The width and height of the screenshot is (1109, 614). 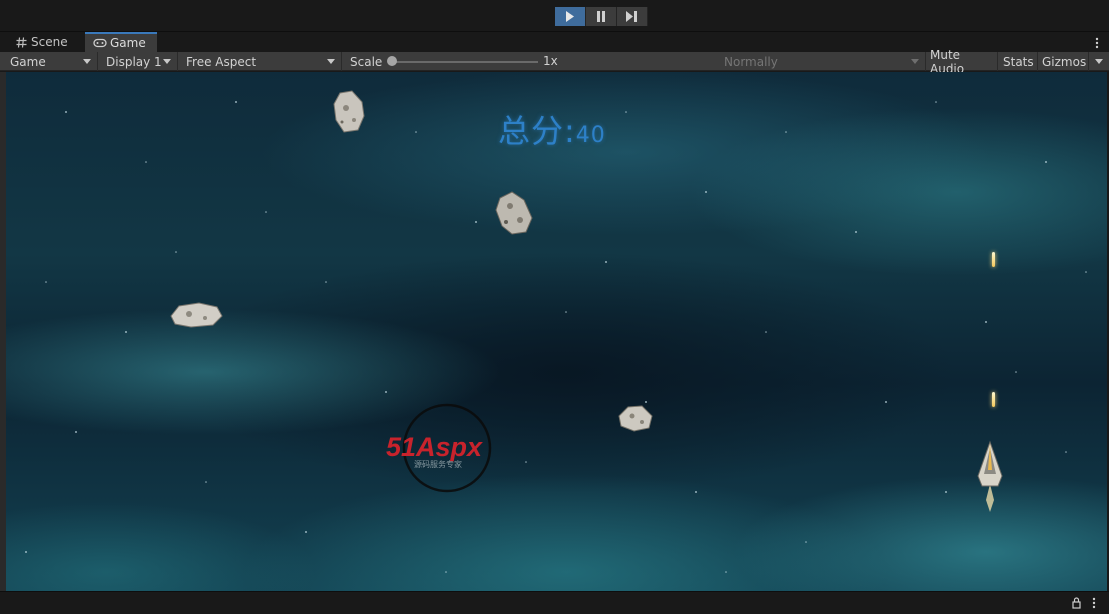 I want to click on play-mode-label: Normally, so click(x=751, y=61).